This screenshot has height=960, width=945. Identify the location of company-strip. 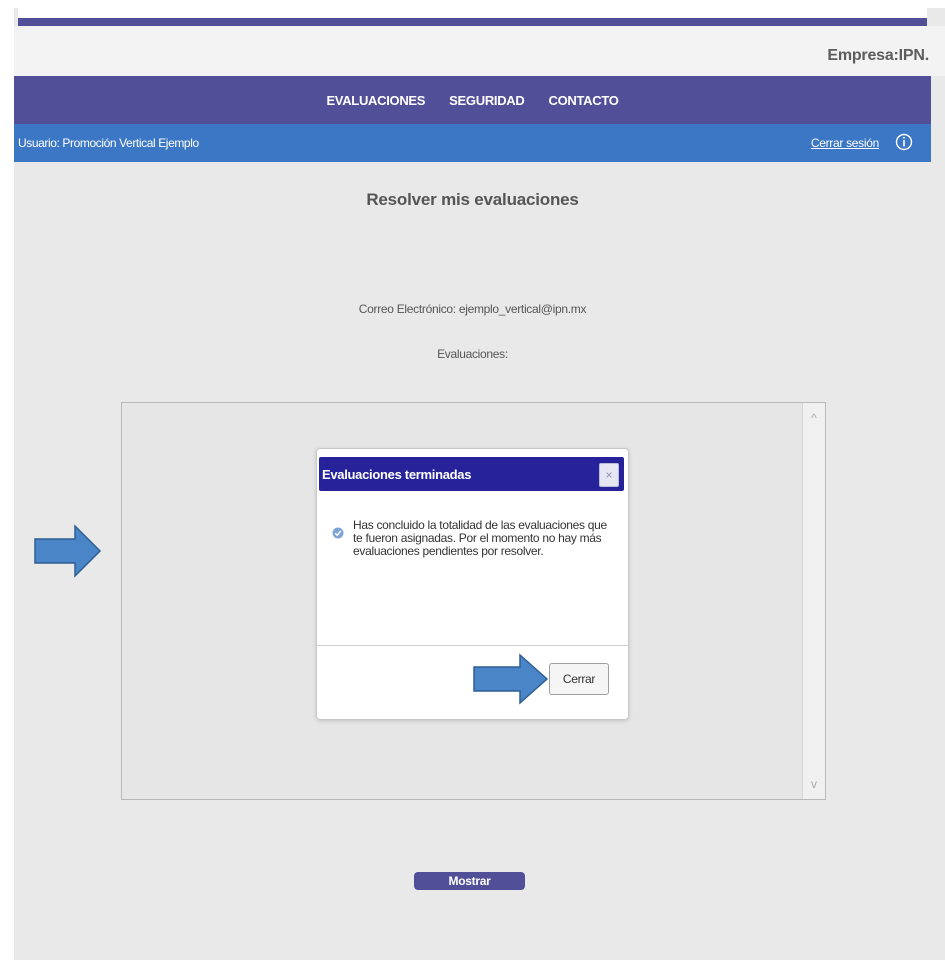
(479, 51).